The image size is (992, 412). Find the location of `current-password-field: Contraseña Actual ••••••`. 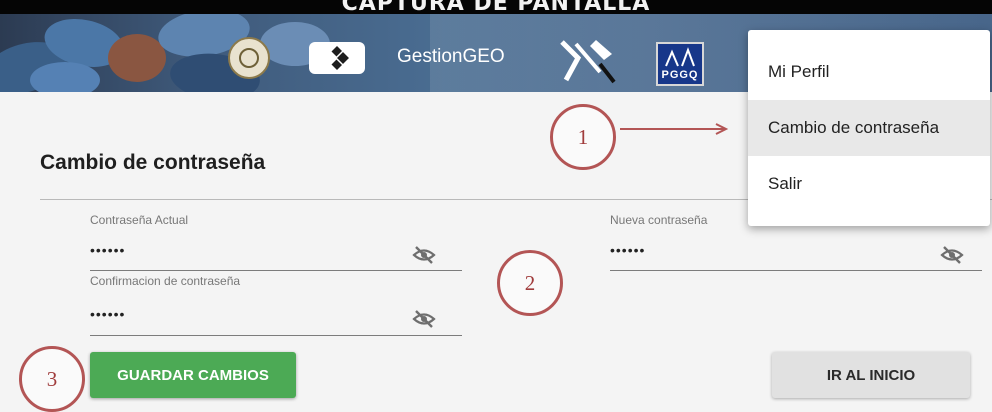

current-password-field: Contraseña Actual •••••• is located at coordinates (276, 242).